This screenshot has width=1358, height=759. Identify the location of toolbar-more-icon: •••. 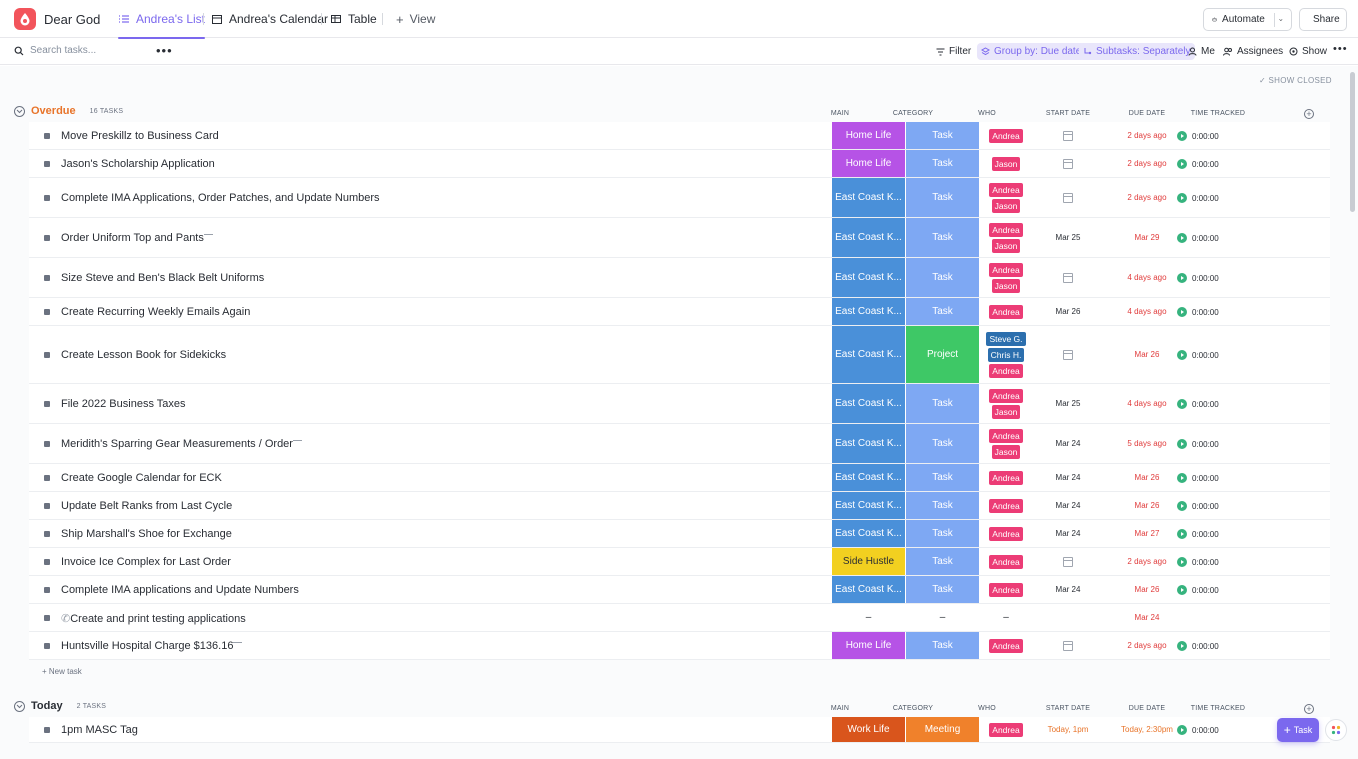
(1340, 49).